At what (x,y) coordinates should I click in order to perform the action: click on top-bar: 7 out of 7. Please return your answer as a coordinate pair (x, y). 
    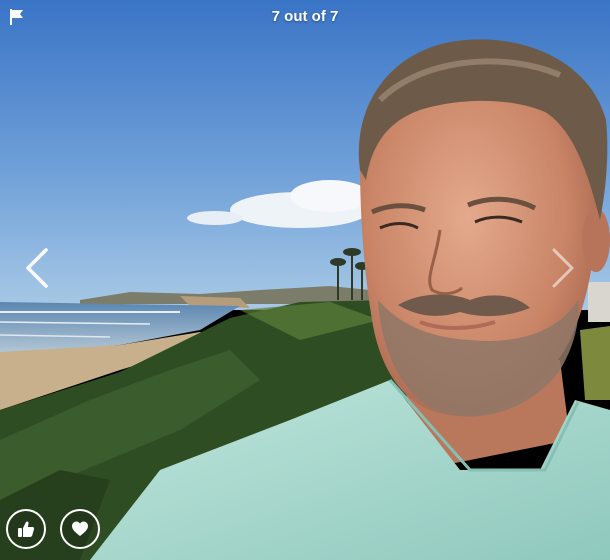
    Looking at the image, I should click on (305, 18).